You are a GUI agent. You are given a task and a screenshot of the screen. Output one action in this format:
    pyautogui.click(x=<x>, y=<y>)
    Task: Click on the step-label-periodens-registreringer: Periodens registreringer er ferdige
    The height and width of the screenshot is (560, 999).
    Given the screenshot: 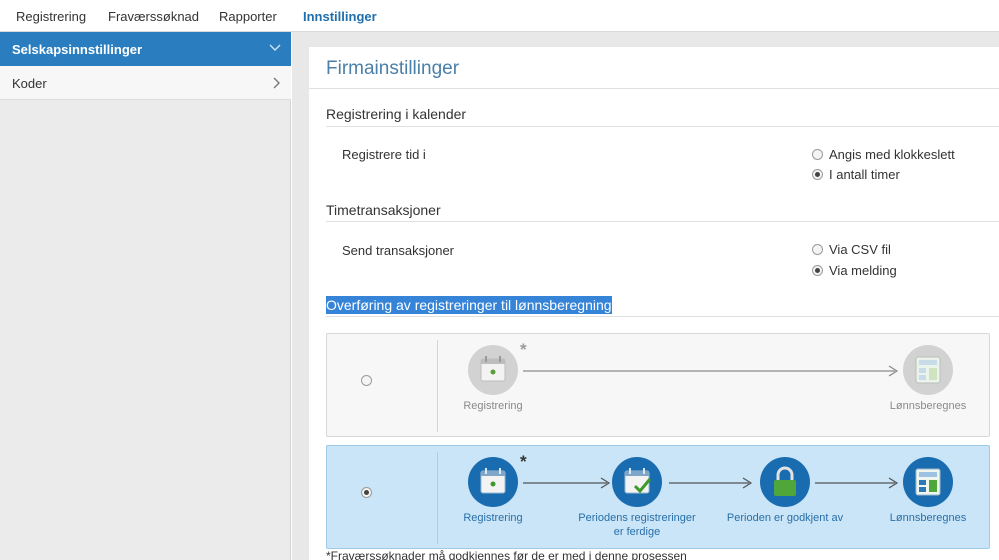 What is the action you would take?
    pyautogui.click(x=637, y=525)
    